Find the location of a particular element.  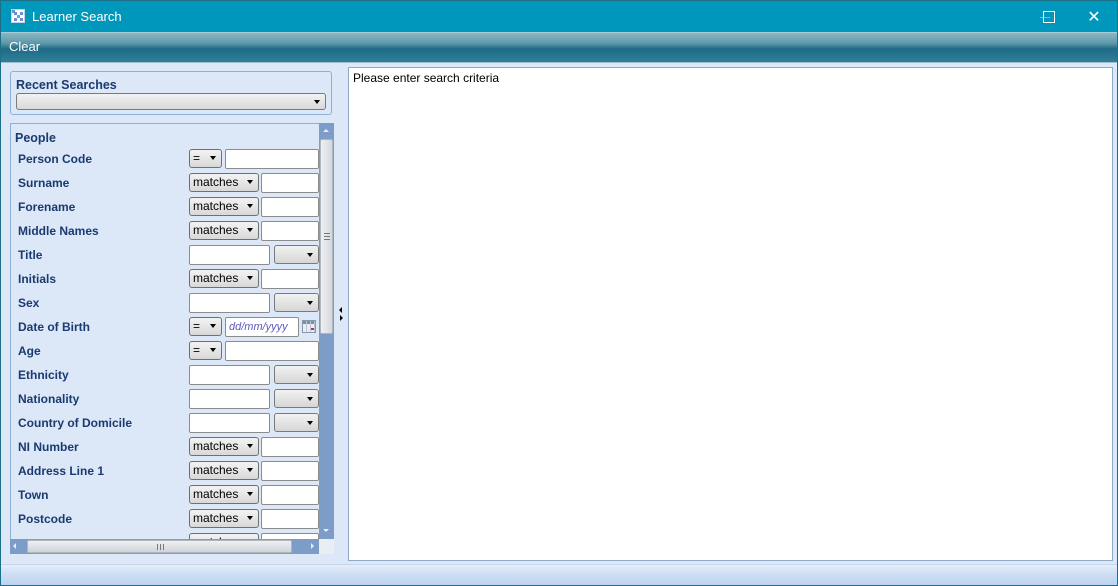

recent-searches-dropdown is located at coordinates (171, 101).